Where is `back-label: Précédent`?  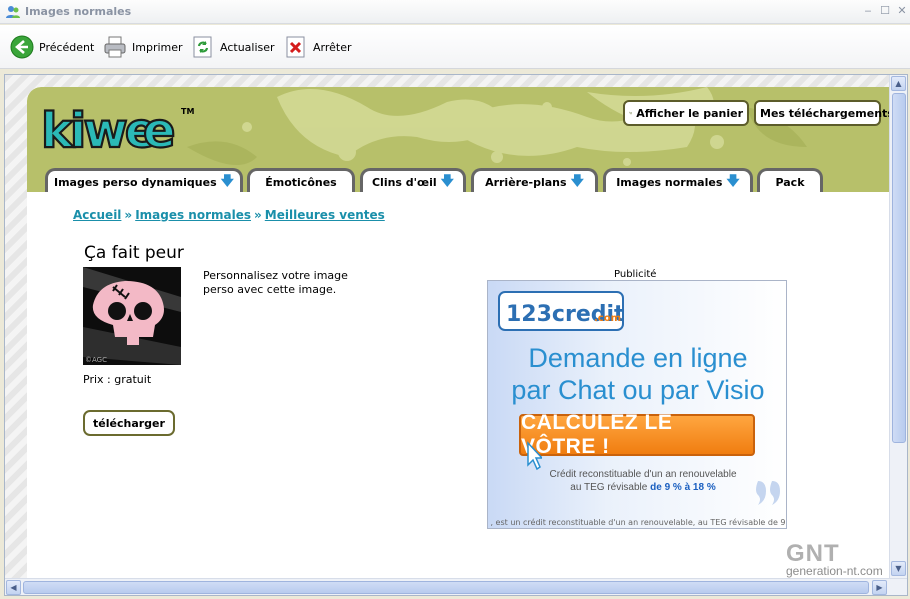
back-label: Précédent is located at coordinates (67, 47).